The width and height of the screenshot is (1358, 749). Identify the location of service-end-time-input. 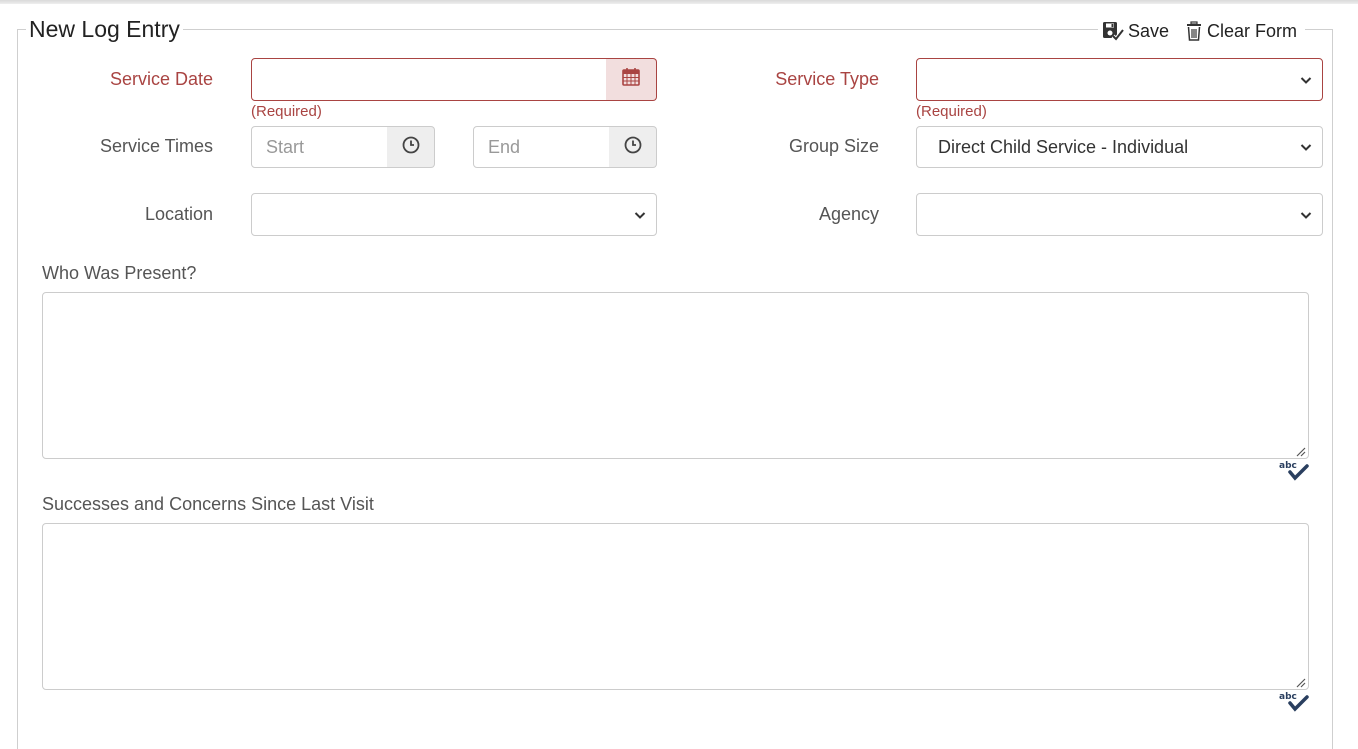
(541, 147).